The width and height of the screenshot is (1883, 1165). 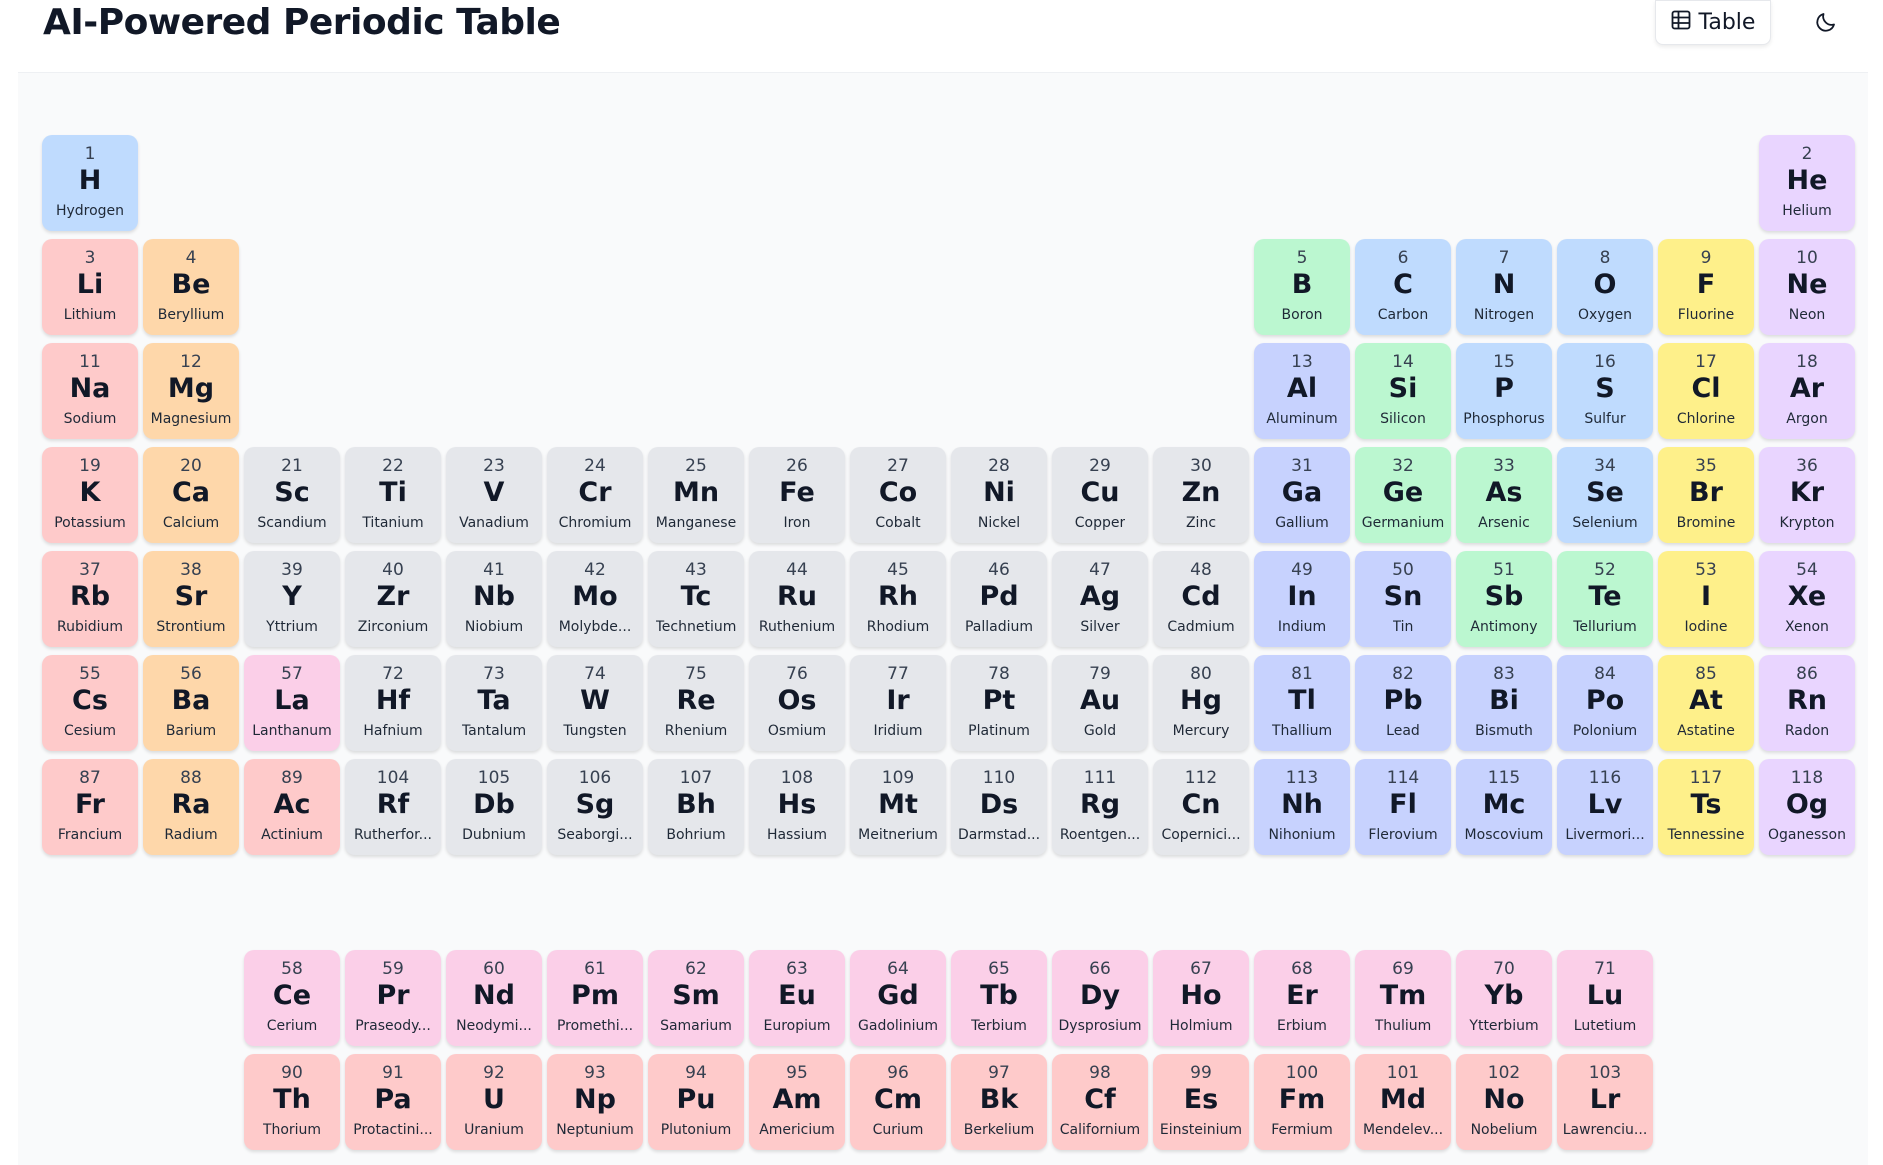 What do you see at coordinates (1504, 703) in the screenshot?
I see `element-tile-bi: 83 Bi Bismuth` at bounding box center [1504, 703].